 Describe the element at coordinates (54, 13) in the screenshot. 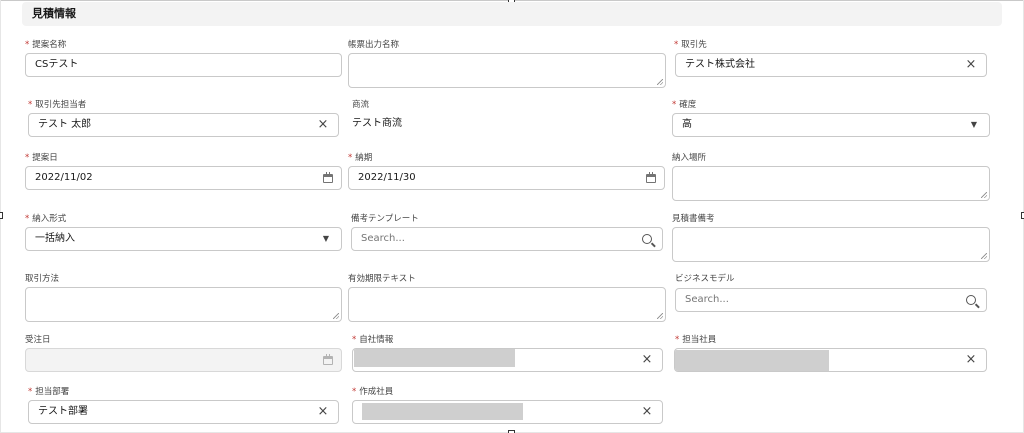

I see `section-title: 見積情報` at that location.